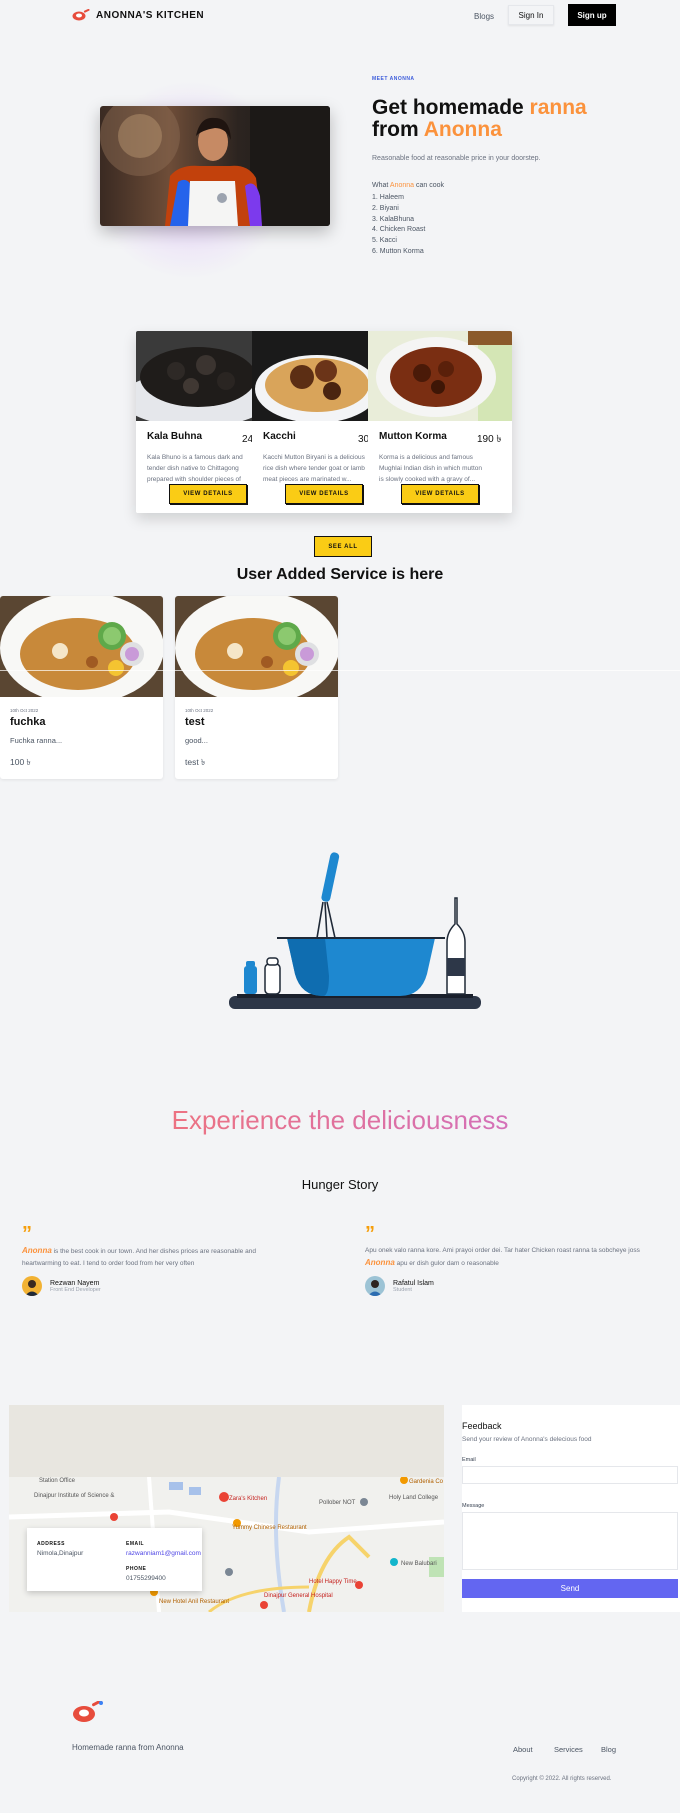 The width and height of the screenshot is (680, 1813). I want to click on map-label: Hotel Happy Time, so click(333, 1582).